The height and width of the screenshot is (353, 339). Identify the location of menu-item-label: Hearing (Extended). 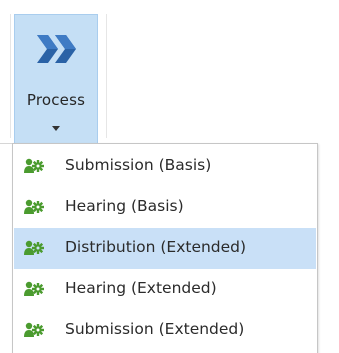
(141, 288).